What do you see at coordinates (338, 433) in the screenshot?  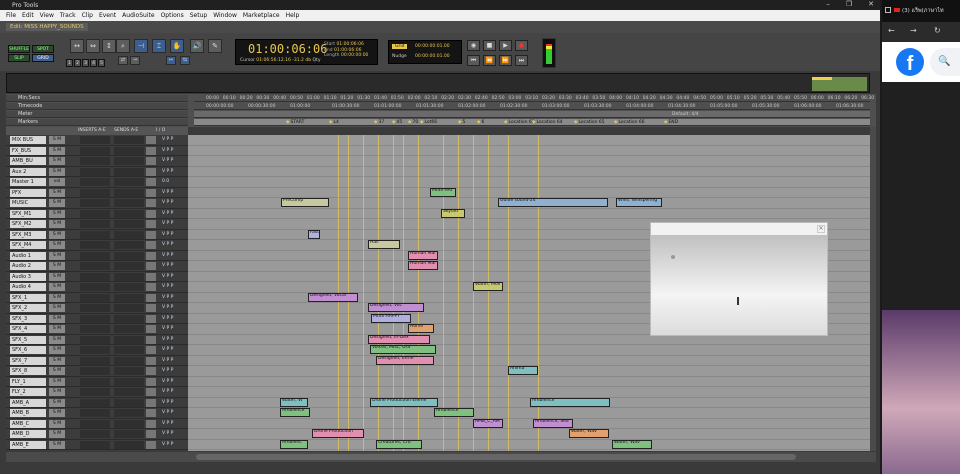 I see `audio-clip: Drone Production` at bounding box center [338, 433].